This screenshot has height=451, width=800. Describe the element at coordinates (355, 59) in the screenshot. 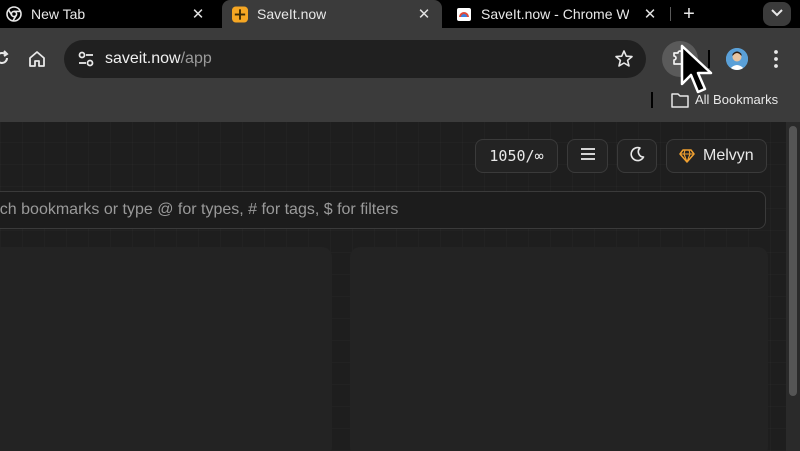

I see `address-bar: saveit.now/app` at that location.